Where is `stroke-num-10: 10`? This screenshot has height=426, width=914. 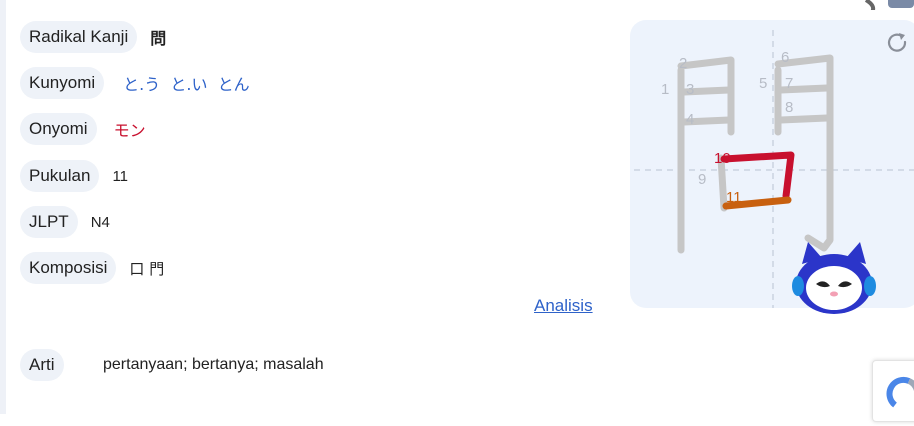
stroke-num-10: 10 is located at coordinates (722, 158).